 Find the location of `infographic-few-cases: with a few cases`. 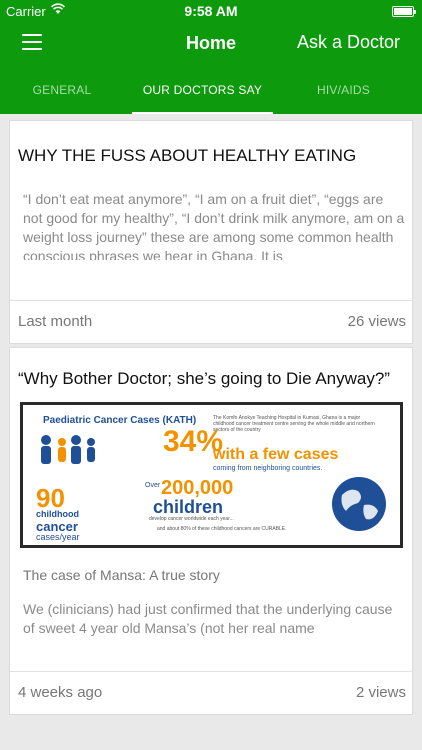

infographic-few-cases: with a few cases is located at coordinates (276, 454).